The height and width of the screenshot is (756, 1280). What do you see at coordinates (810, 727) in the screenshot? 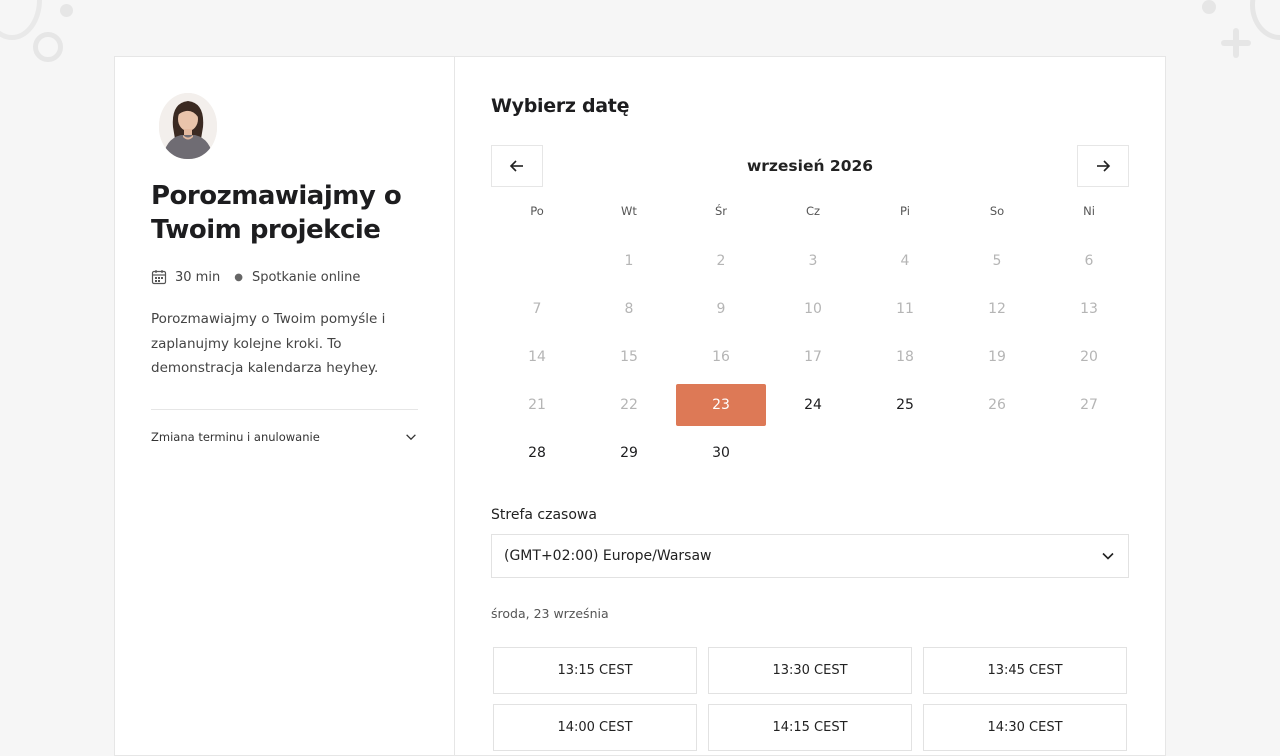
I see `time-slot-button: 14:15 CEST` at bounding box center [810, 727].